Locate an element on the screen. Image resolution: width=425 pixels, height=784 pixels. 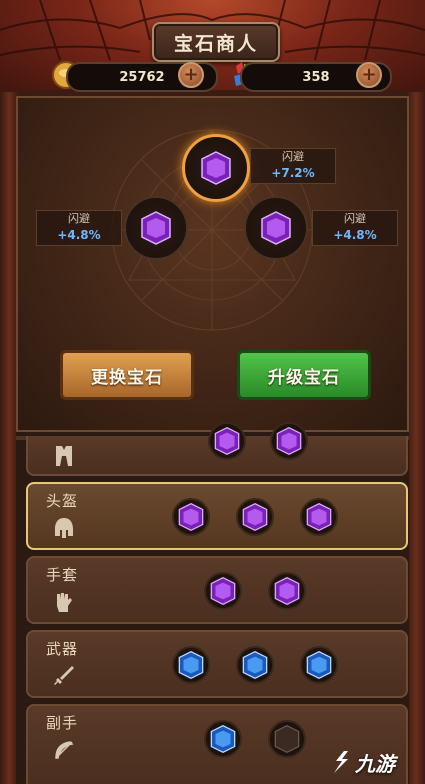
top-gem-slot is located at coordinates (216, 168).